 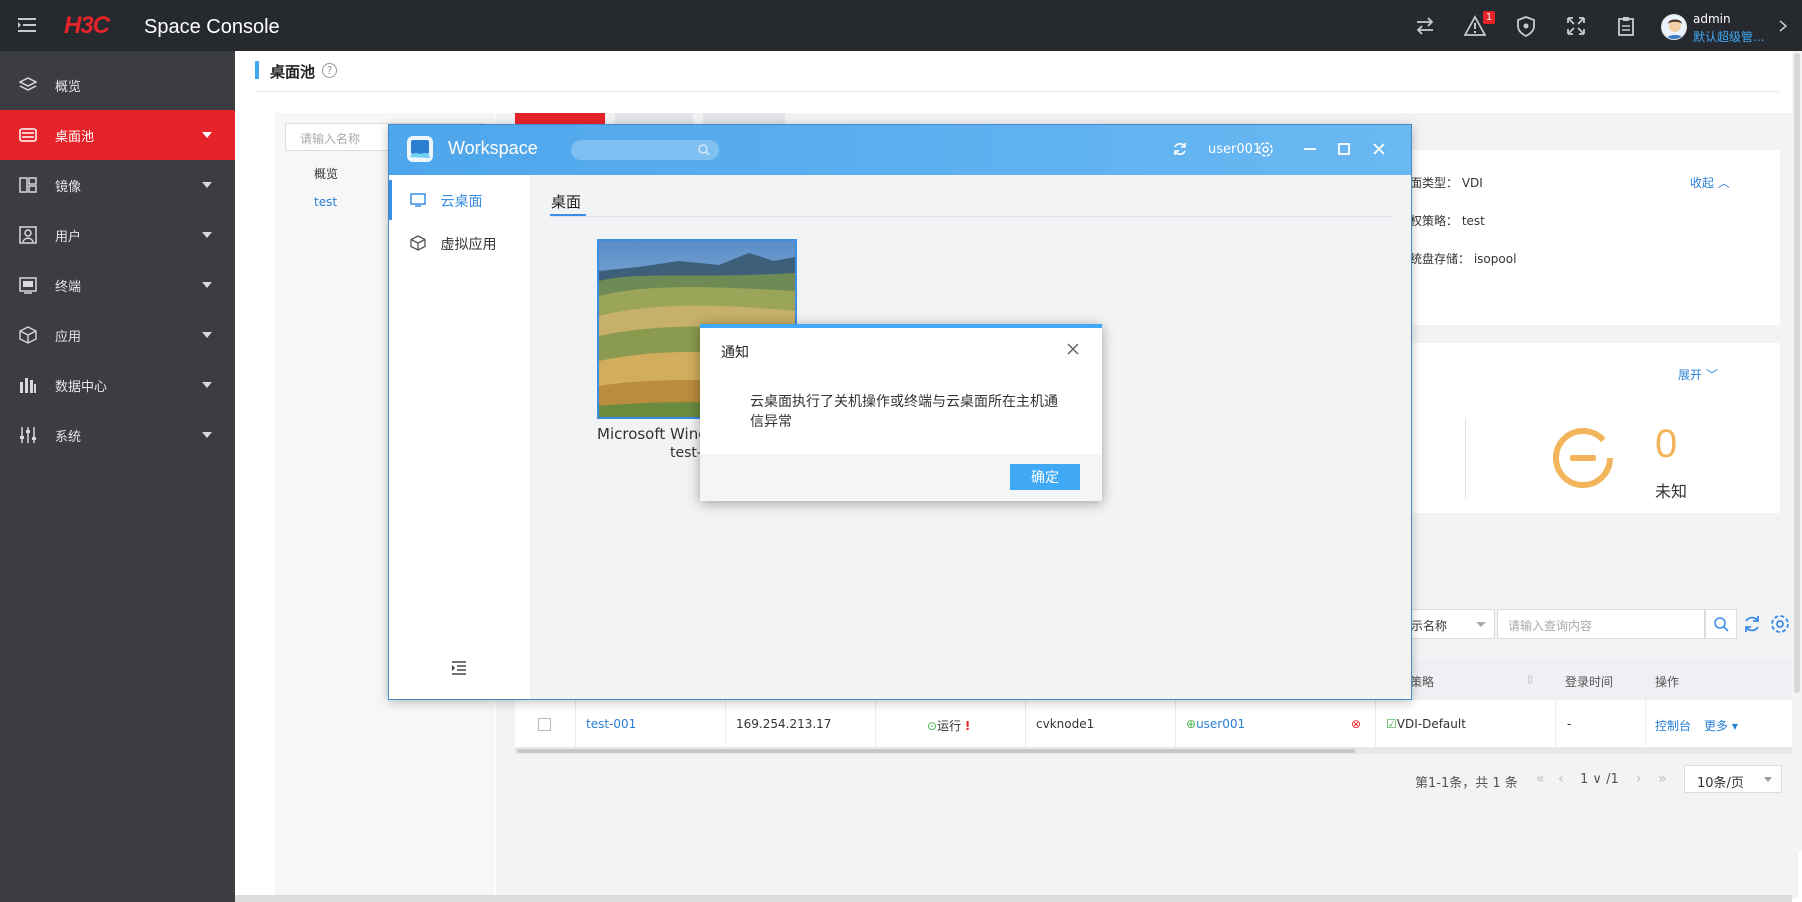 I want to click on sidebar-item-label: 桌面池, so click(x=75, y=137).